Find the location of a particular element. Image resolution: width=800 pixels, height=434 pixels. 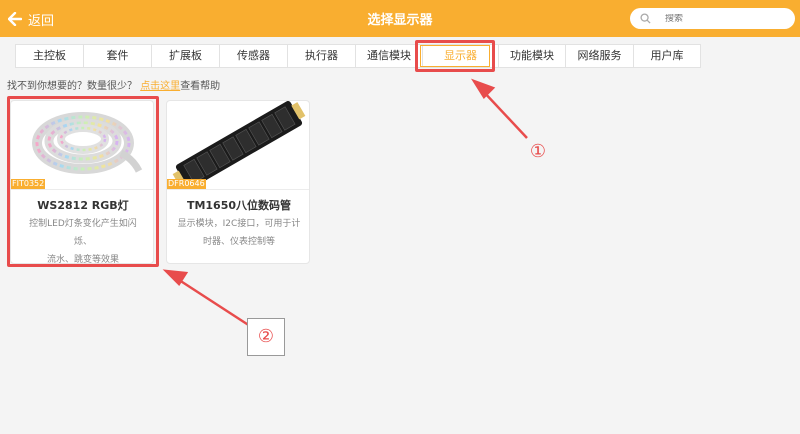

tab-actuators: 执行器 is located at coordinates (322, 56).